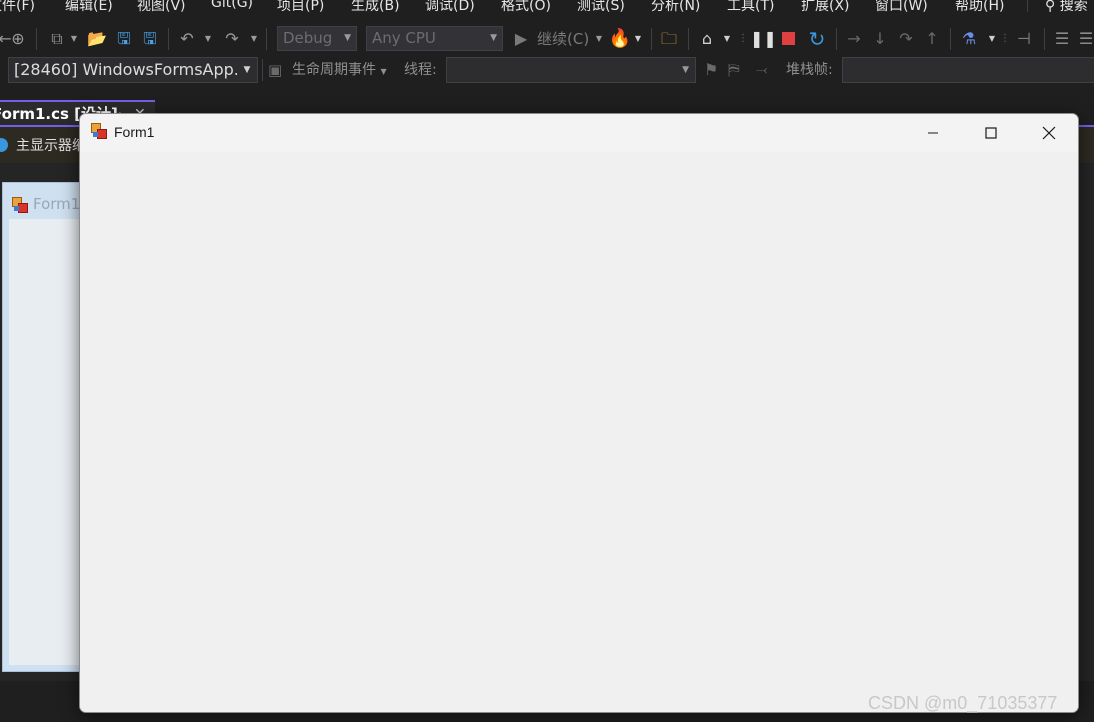  What do you see at coordinates (136, 69) in the screenshot?
I see `process-value: [28460] WindowsFormsApp.exe` at bounding box center [136, 69].